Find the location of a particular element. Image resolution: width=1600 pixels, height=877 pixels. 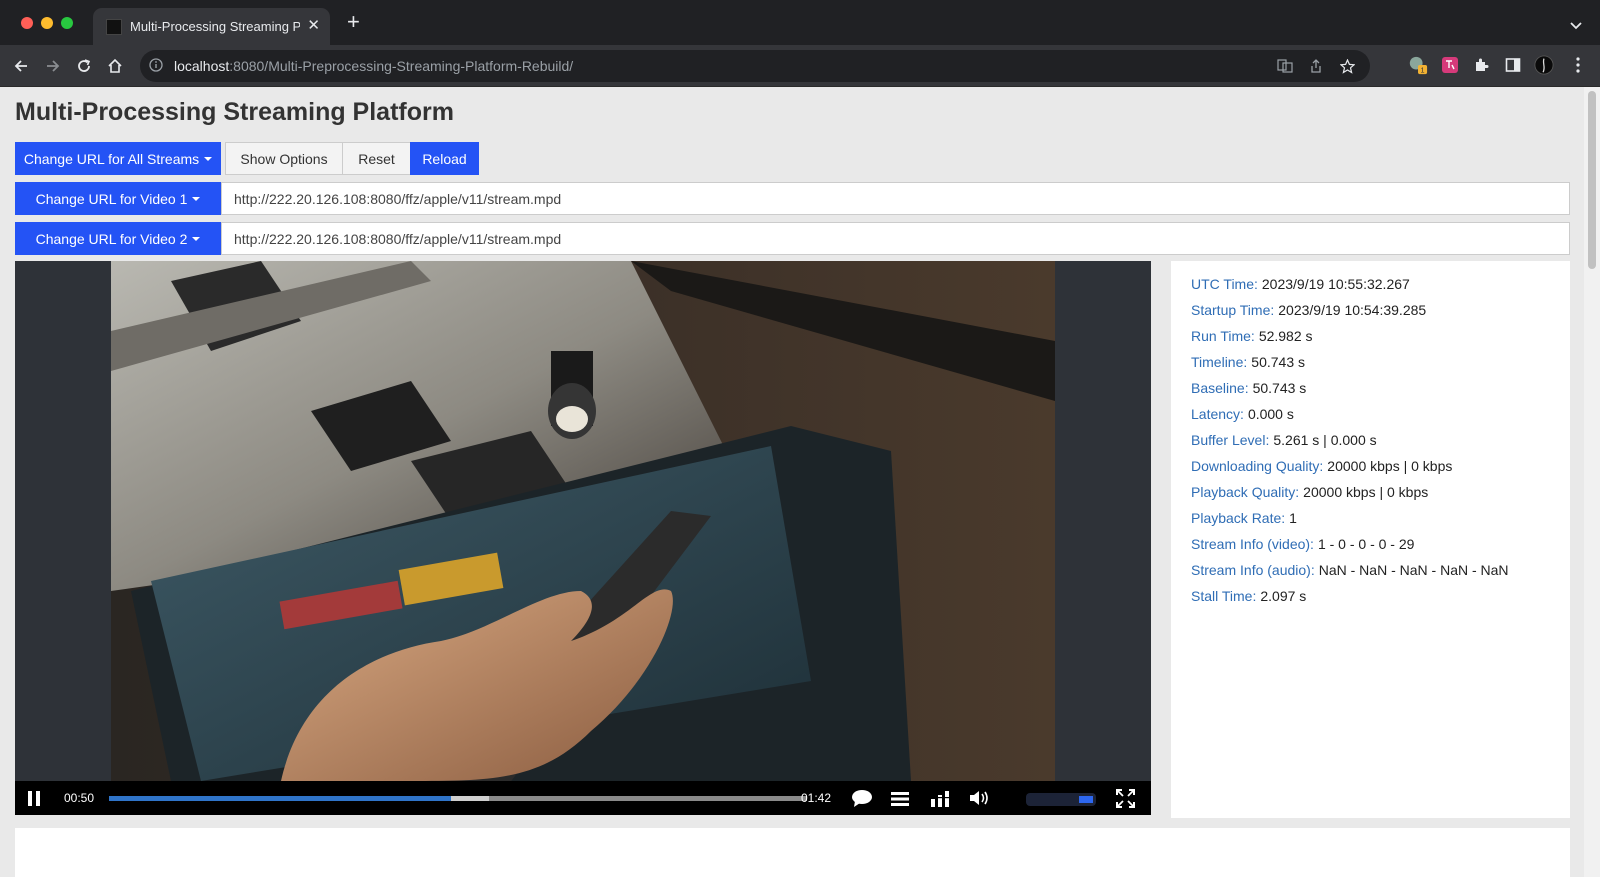

duration-time: 01:42 is located at coordinates (816, 798).